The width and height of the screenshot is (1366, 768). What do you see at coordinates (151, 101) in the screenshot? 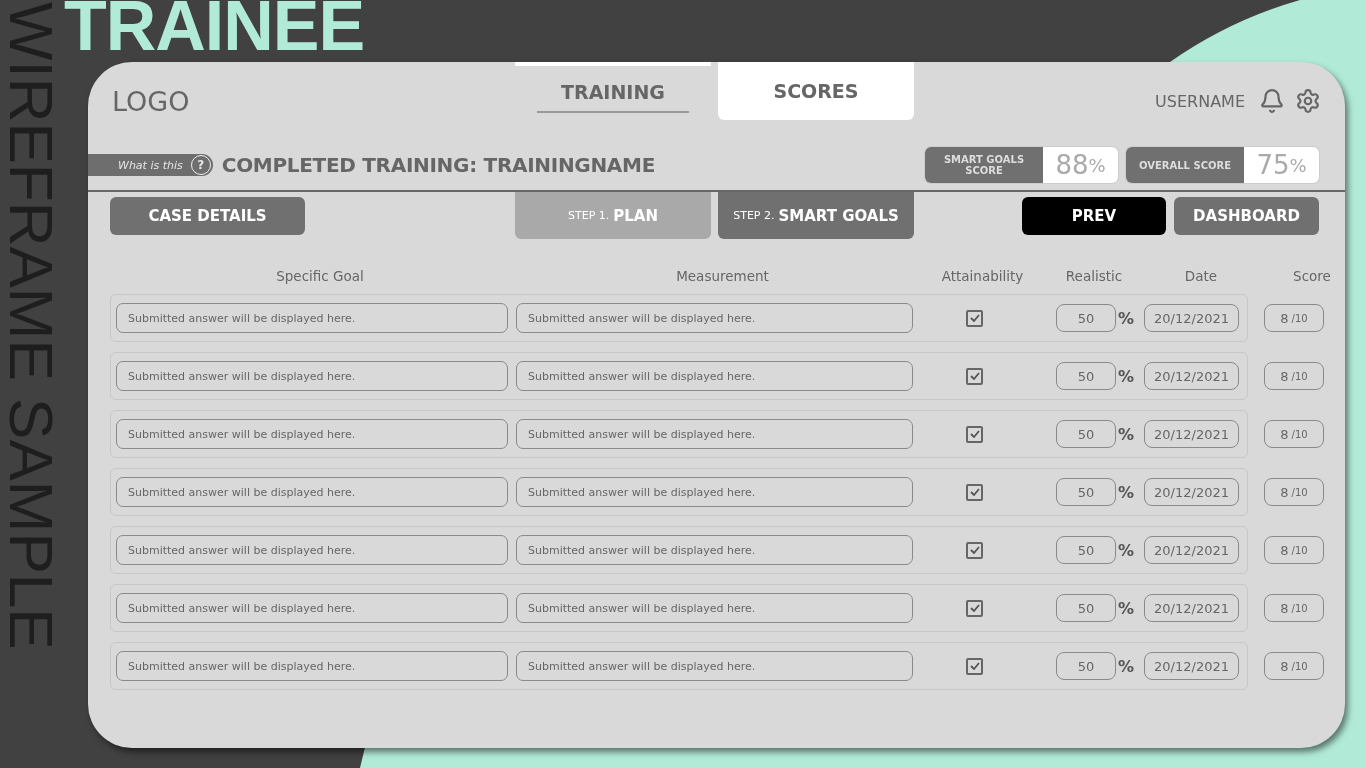
I see `logo-text: LOGO` at bounding box center [151, 101].